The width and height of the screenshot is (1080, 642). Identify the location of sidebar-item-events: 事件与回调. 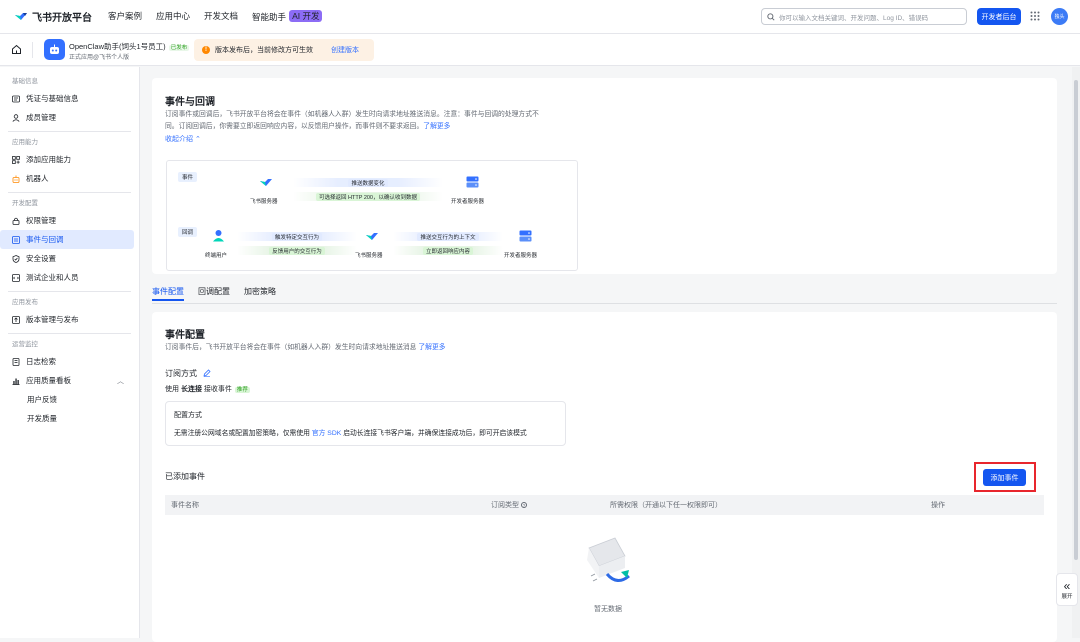
(67, 239).